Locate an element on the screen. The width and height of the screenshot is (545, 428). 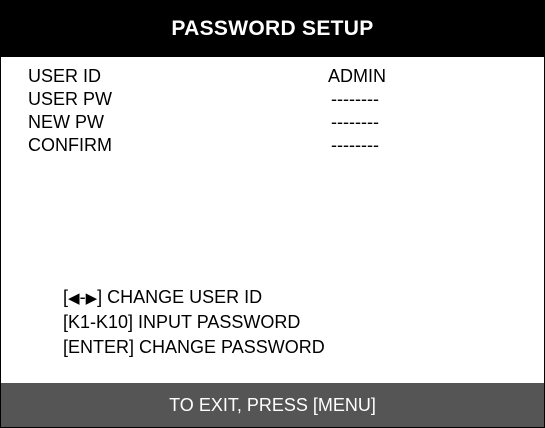
right-arrow-icon: ▶ is located at coordinates (91, 298).